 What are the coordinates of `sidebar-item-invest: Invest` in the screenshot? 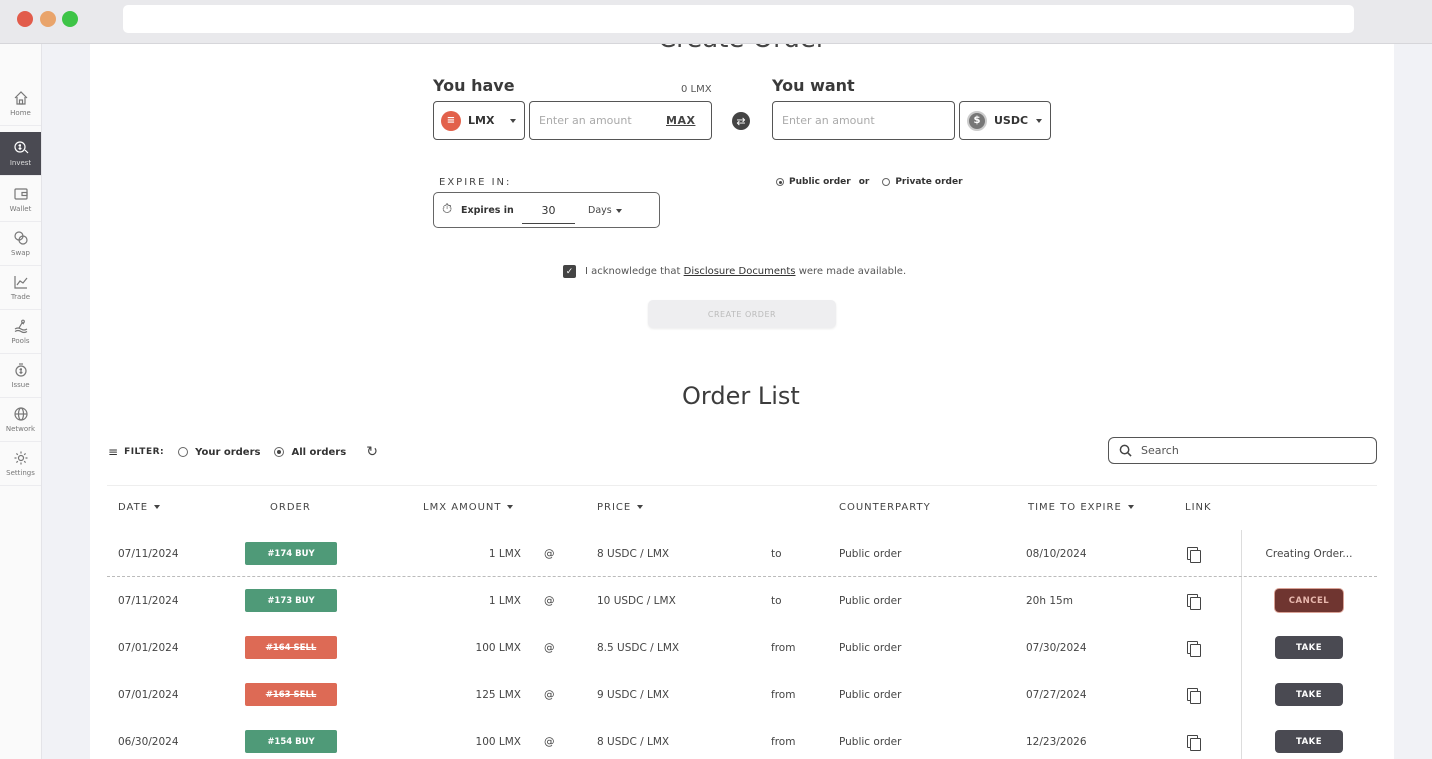 It's located at (20, 154).